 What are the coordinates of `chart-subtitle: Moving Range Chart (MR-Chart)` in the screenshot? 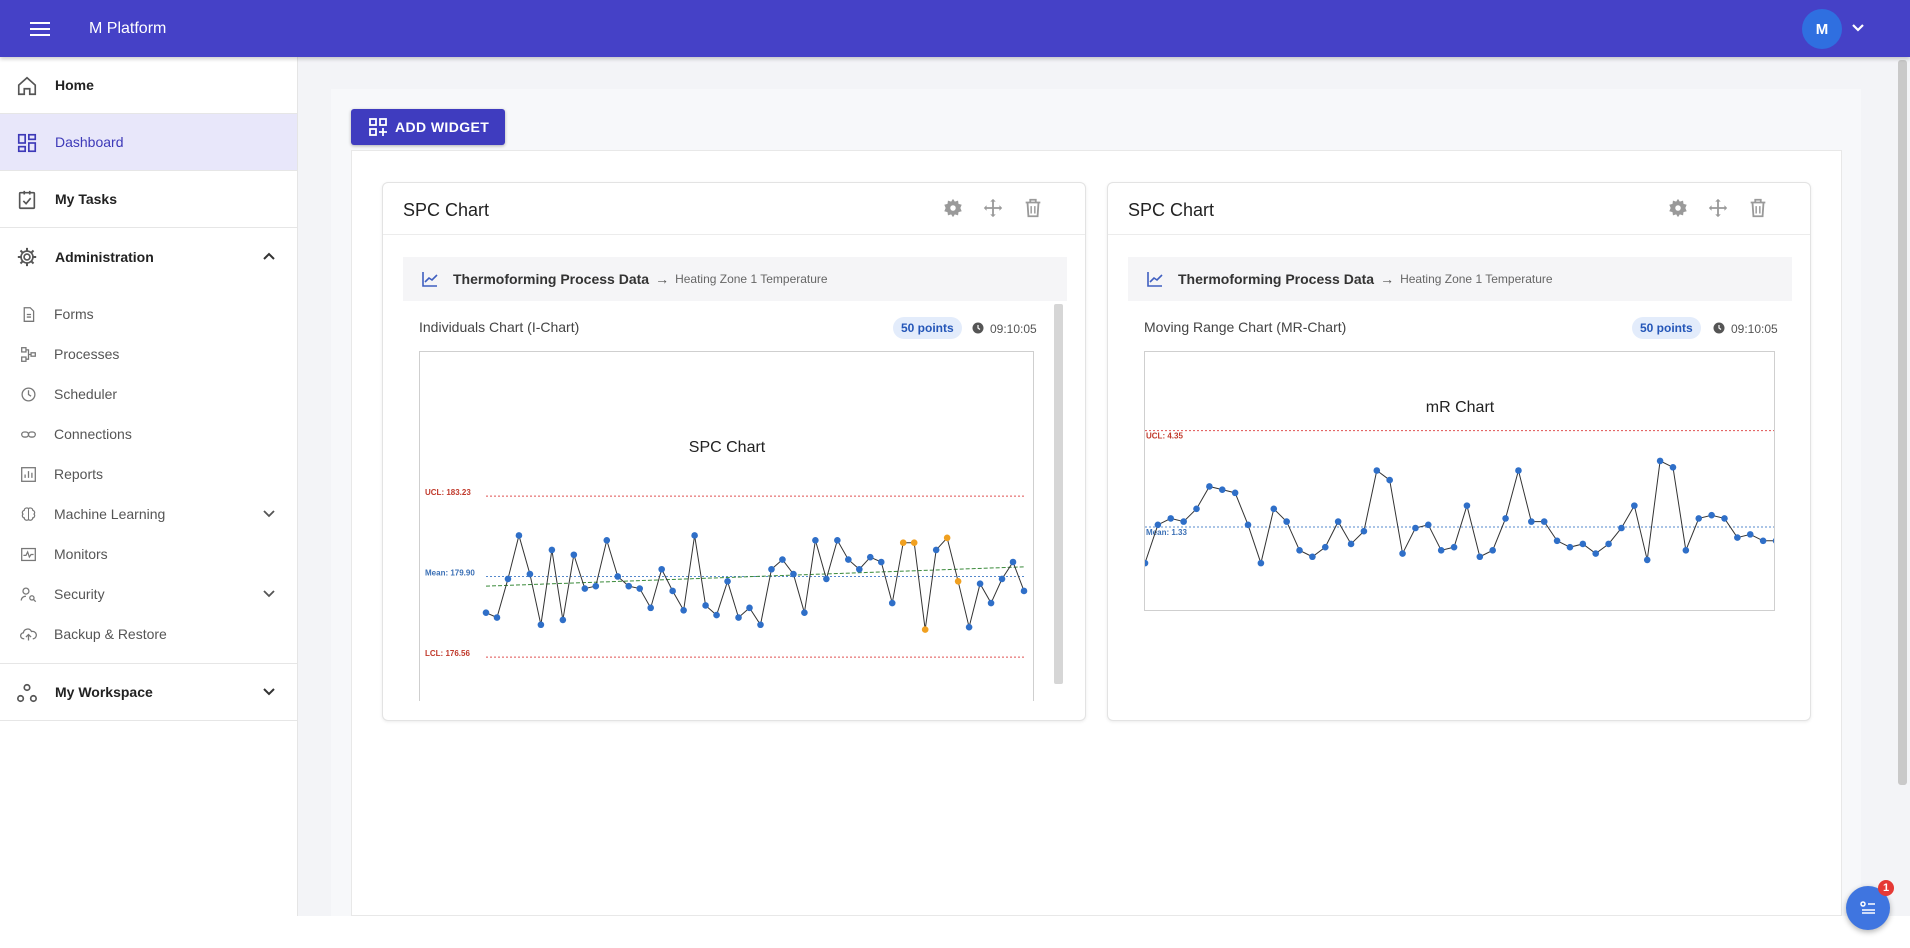 It's located at (1245, 327).